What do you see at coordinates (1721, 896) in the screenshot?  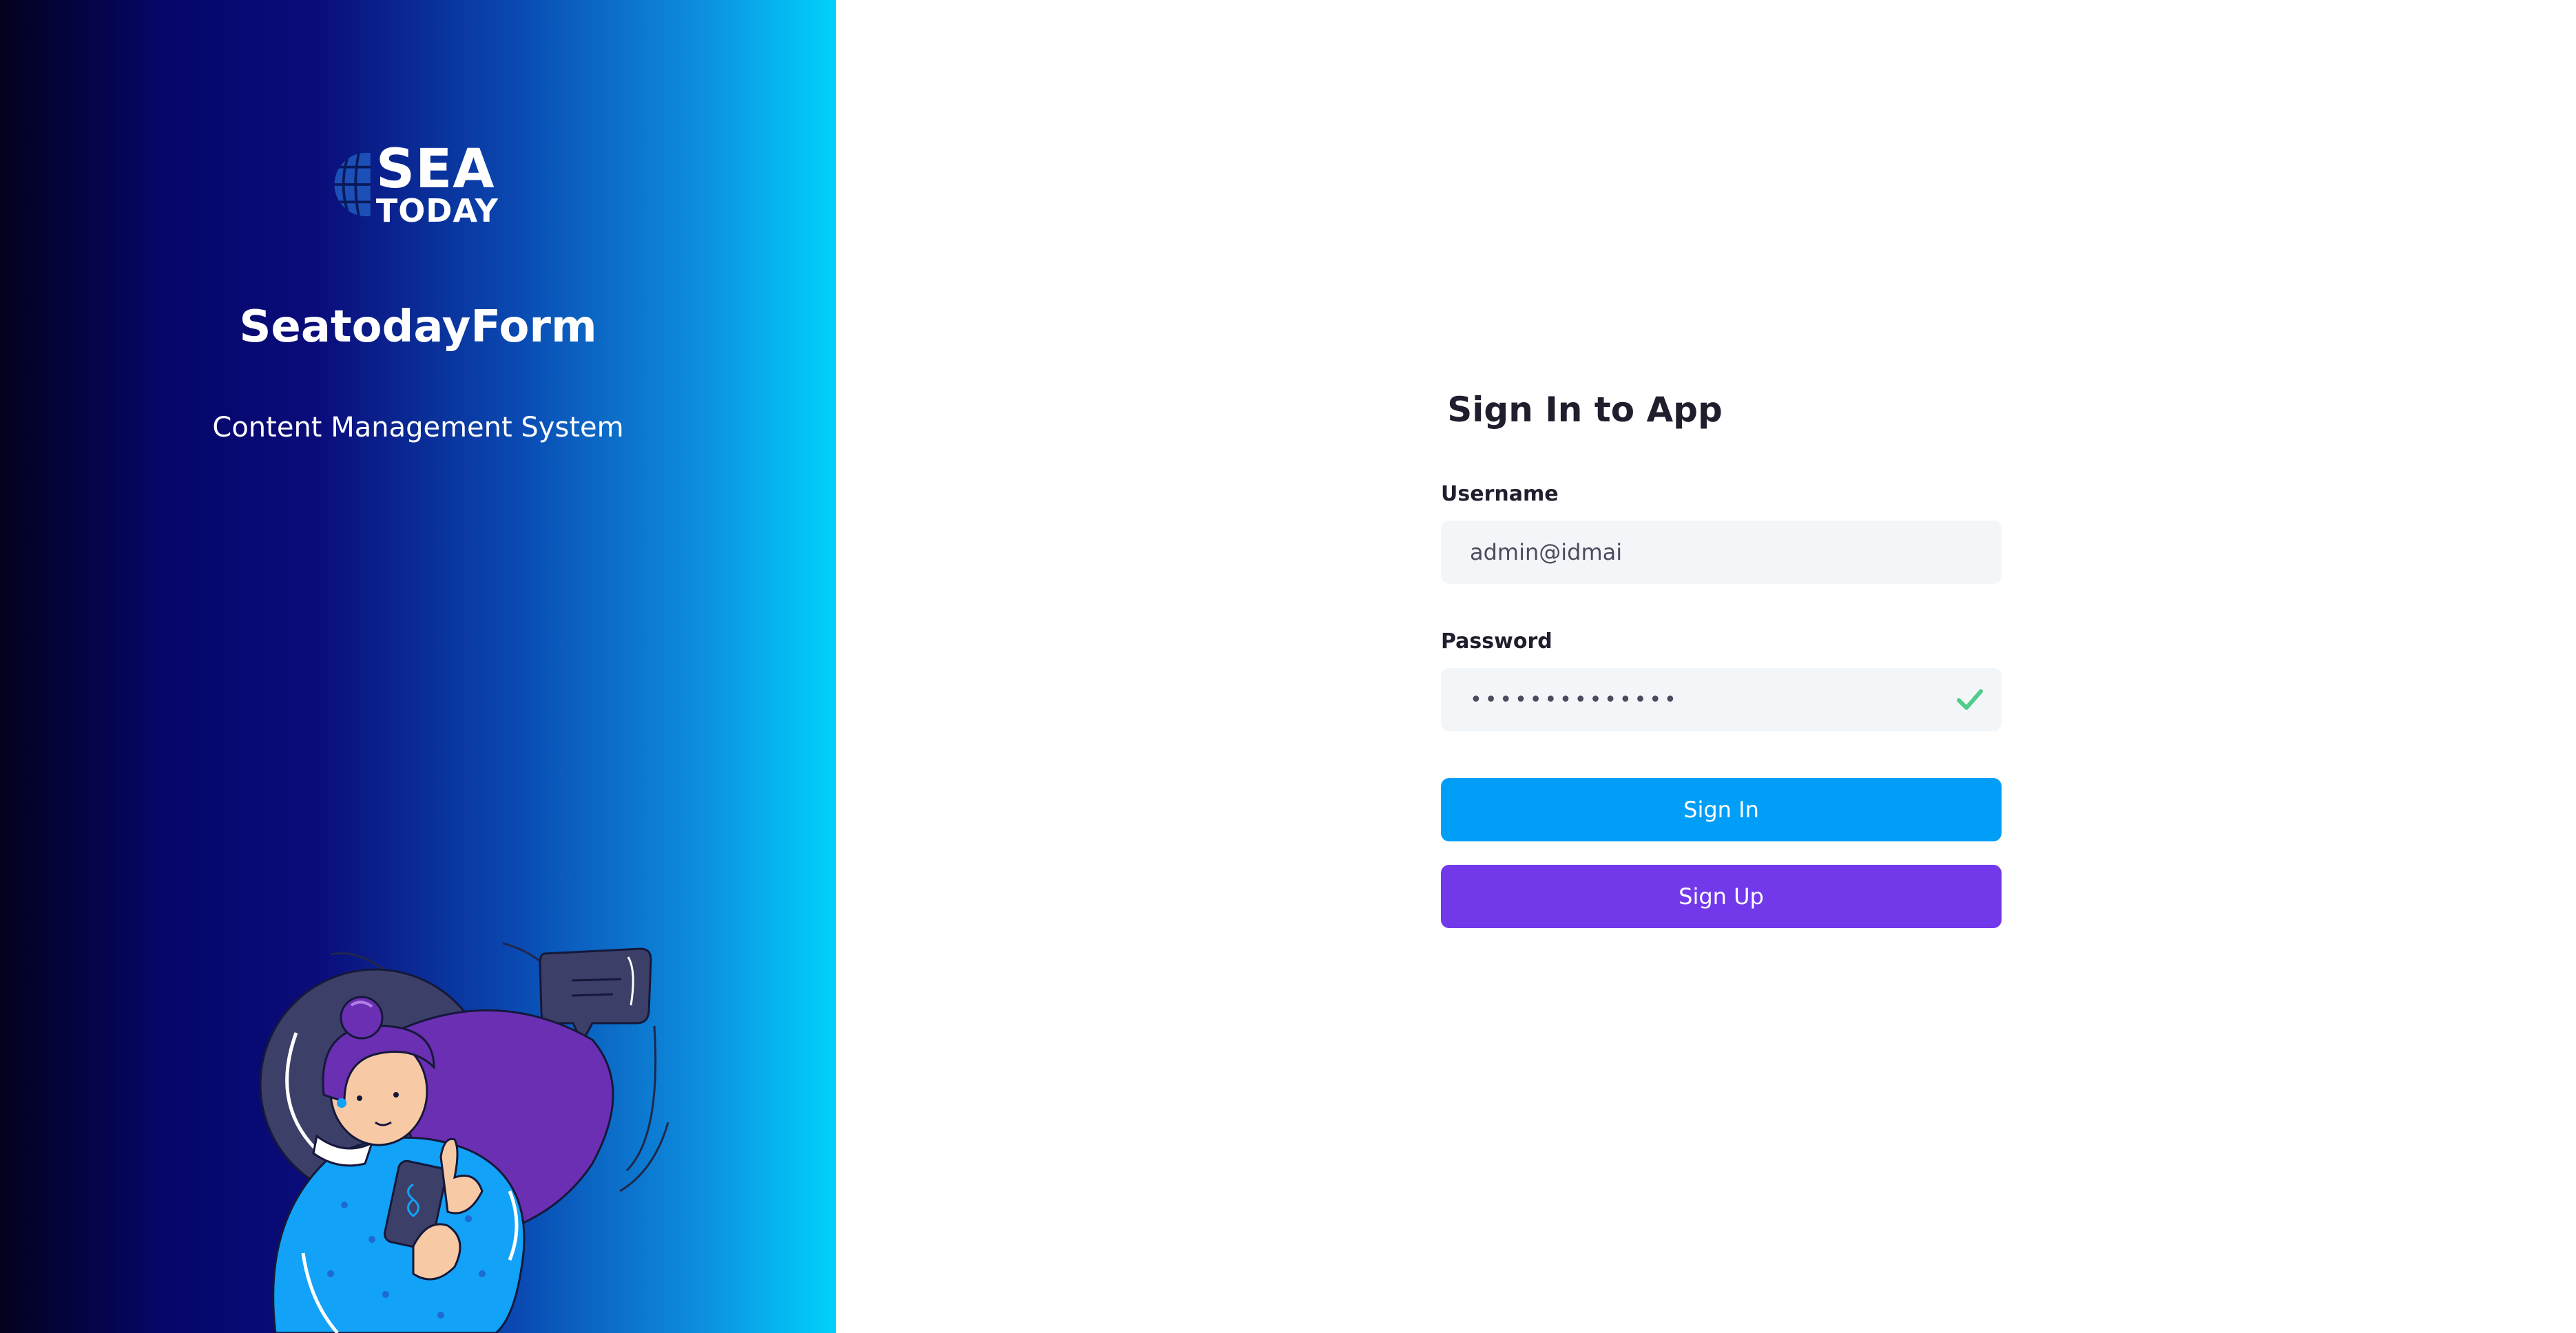 I see `sign-up-button: Sign Up` at bounding box center [1721, 896].